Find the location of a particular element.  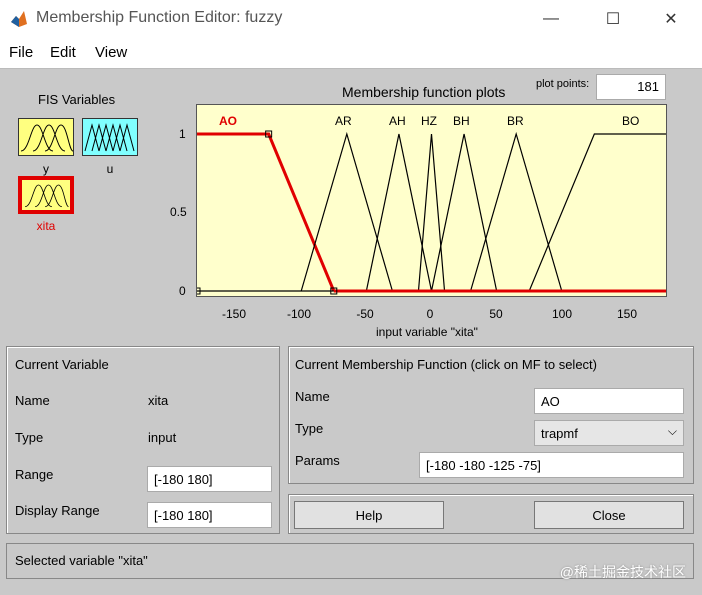

mf-curve-bo is located at coordinates (597, 212).